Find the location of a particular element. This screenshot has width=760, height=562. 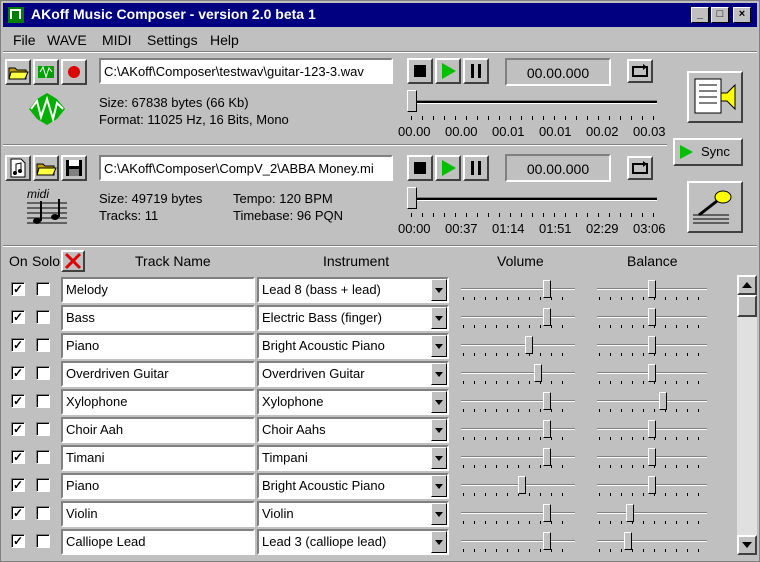

wave-stop-button is located at coordinates (420, 71).